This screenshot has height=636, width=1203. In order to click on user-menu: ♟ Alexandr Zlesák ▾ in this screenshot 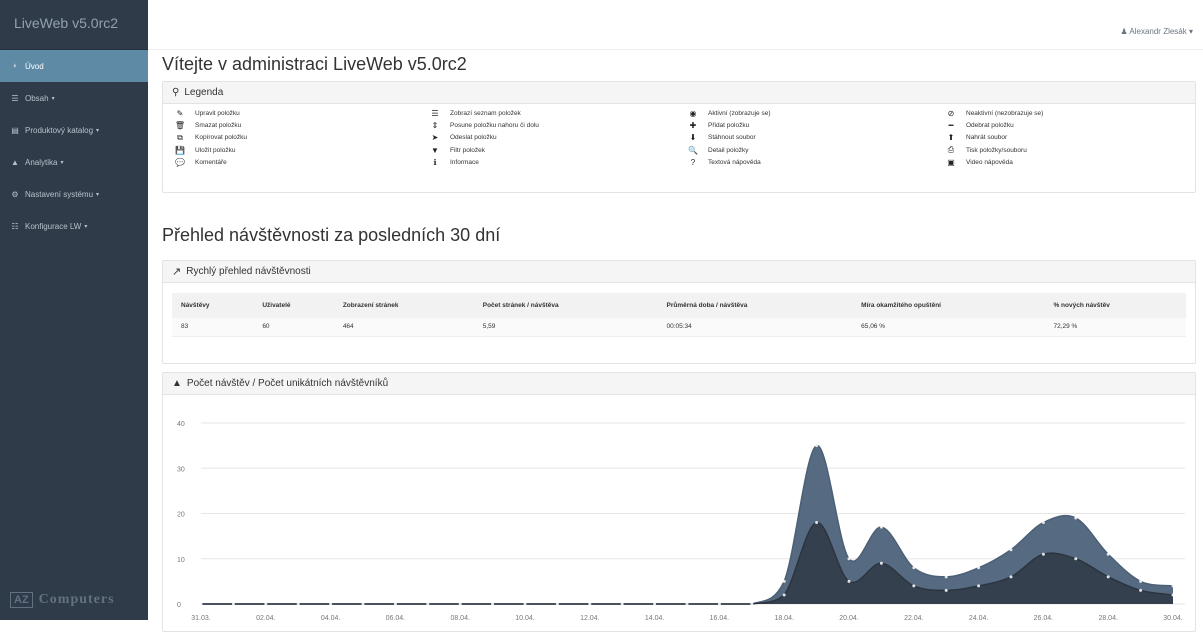, I will do `click(1156, 31)`.